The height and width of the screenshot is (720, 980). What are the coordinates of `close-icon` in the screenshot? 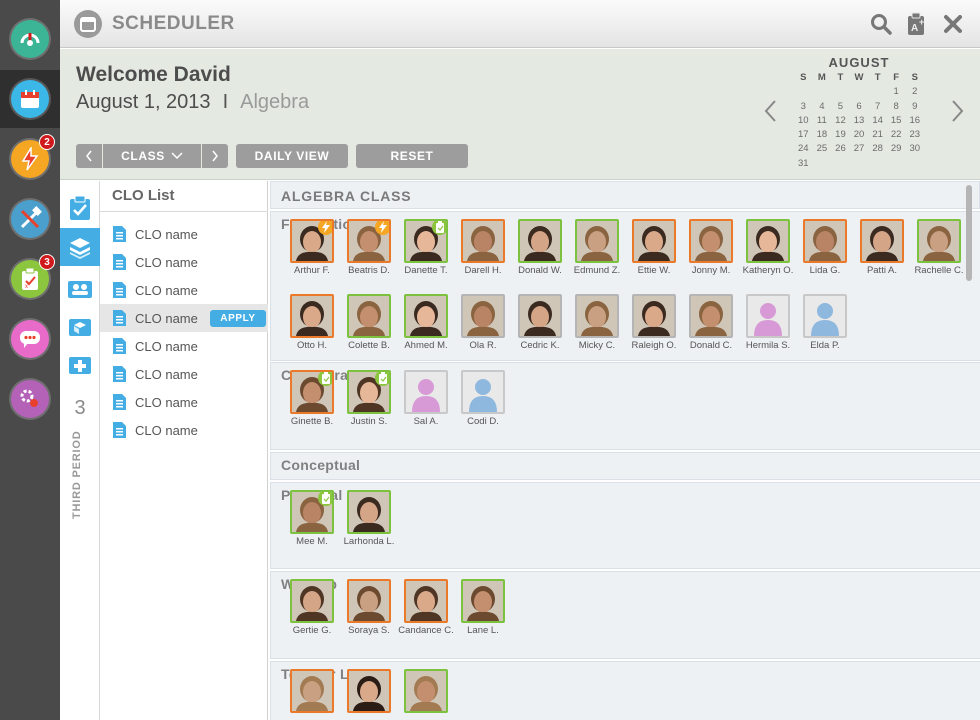 It's located at (953, 24).